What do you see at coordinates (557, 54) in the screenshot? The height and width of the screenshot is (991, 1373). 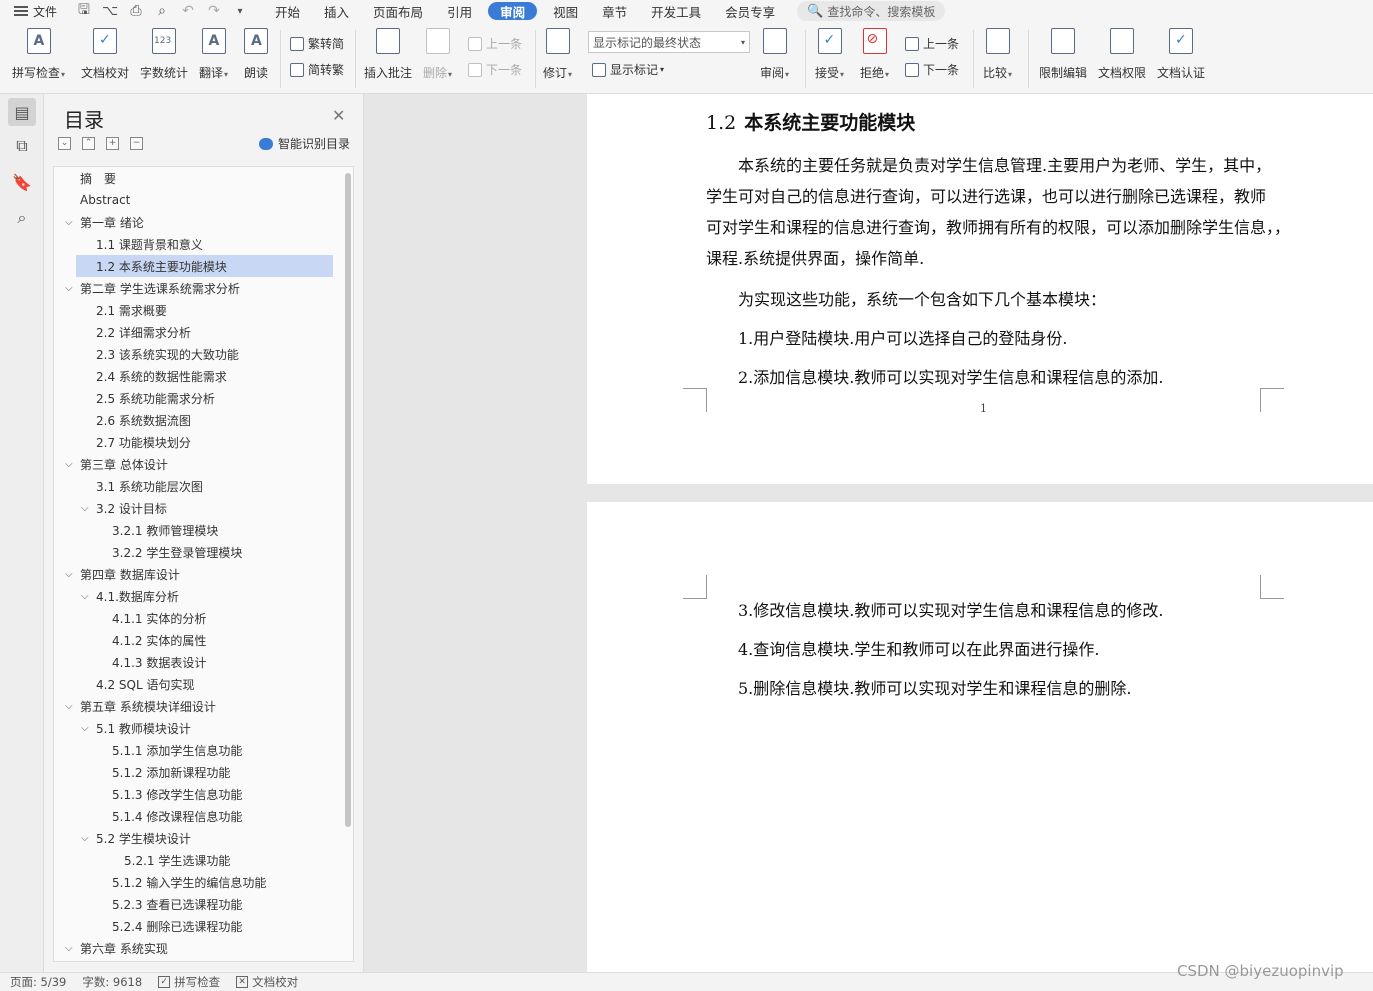 I see `track-changes-button: 修订▾` at bounding box center [557, 54].